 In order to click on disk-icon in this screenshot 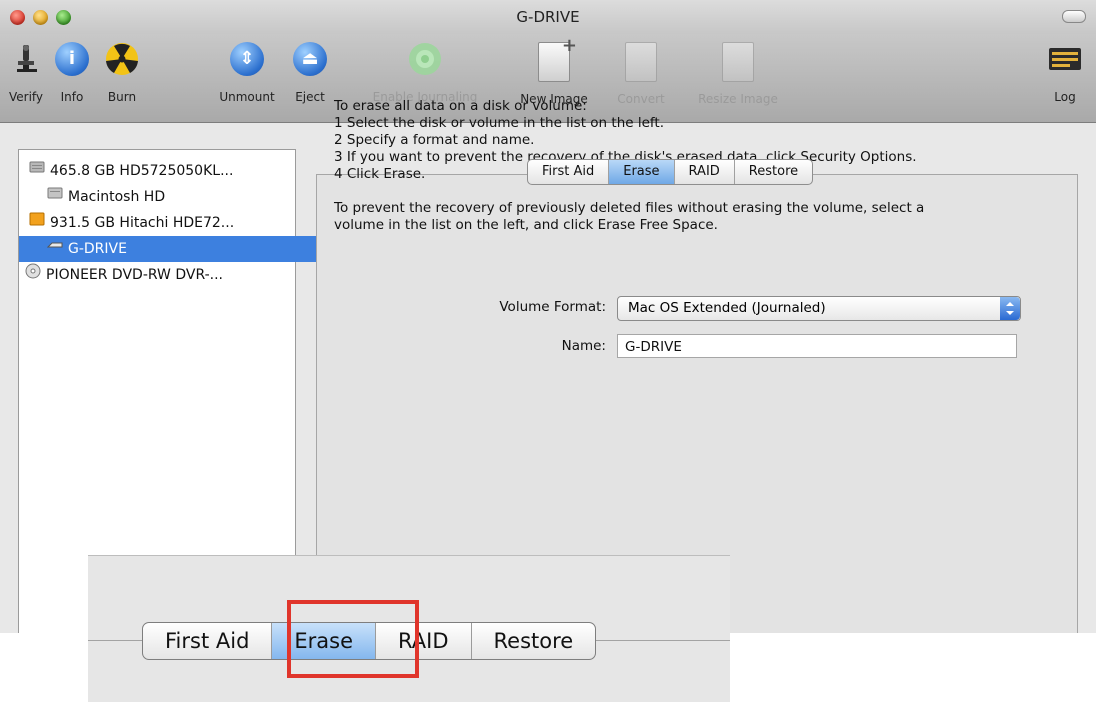, I will do `click(37, 171)`.